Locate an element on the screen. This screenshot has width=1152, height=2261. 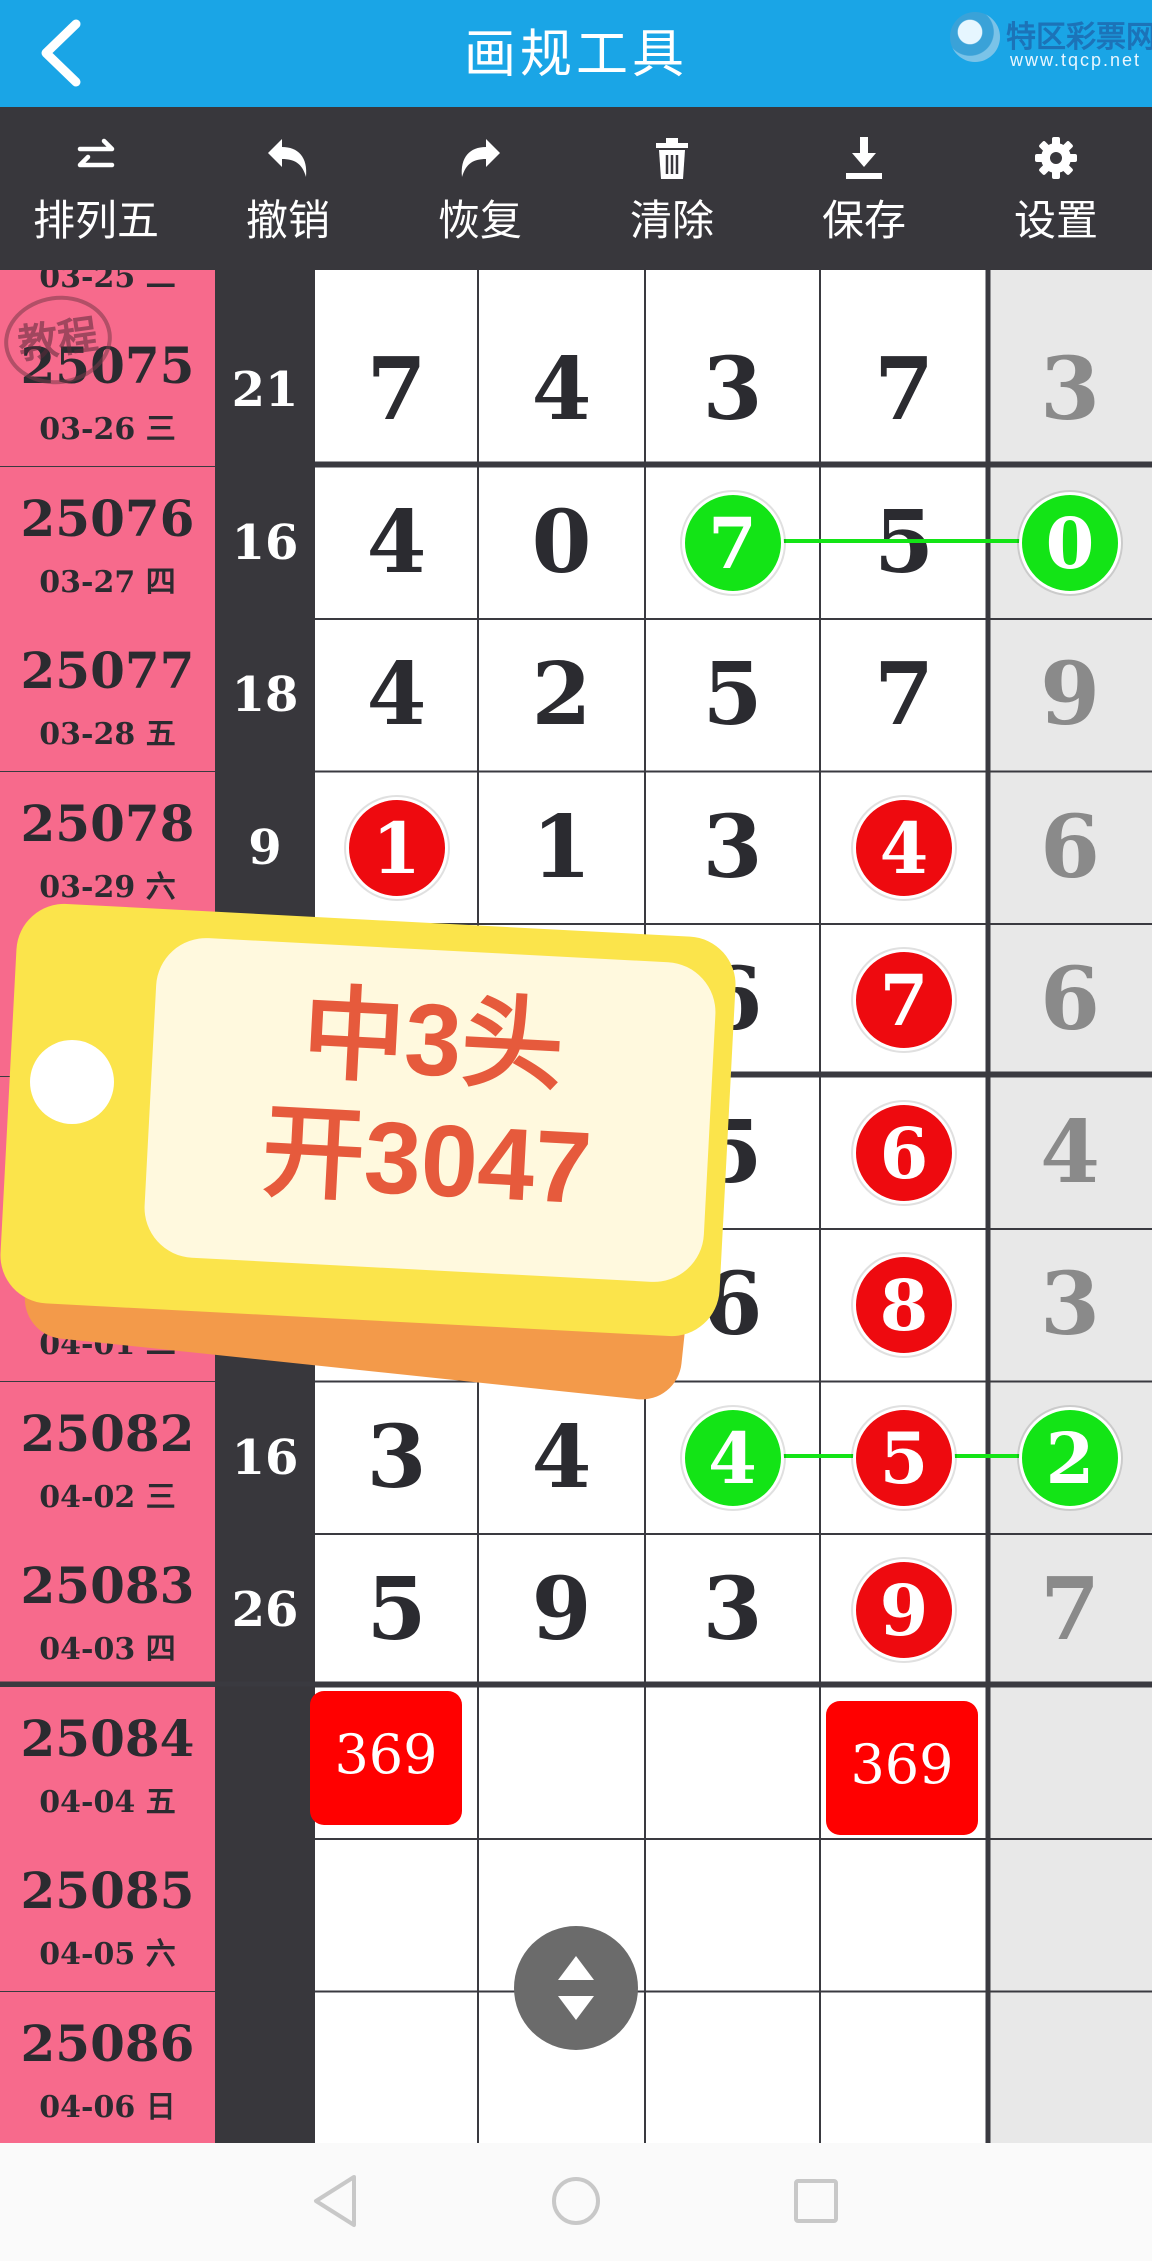
sticker-text: 中3头 开3047 is located at coordinates (430, 1100).